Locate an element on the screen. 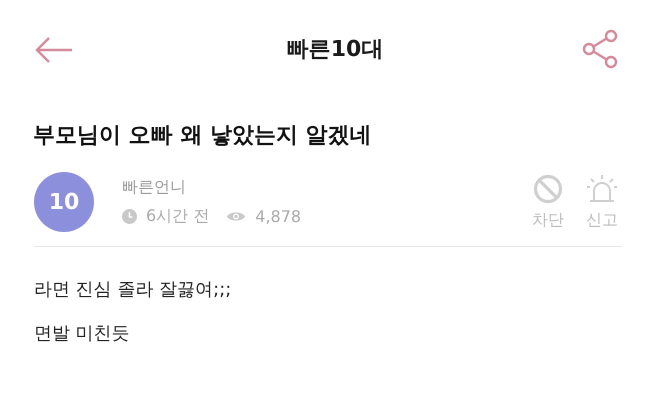 This screenshot has height=418, width=658. level-badge: 10 is located at coordinates (64, 202).